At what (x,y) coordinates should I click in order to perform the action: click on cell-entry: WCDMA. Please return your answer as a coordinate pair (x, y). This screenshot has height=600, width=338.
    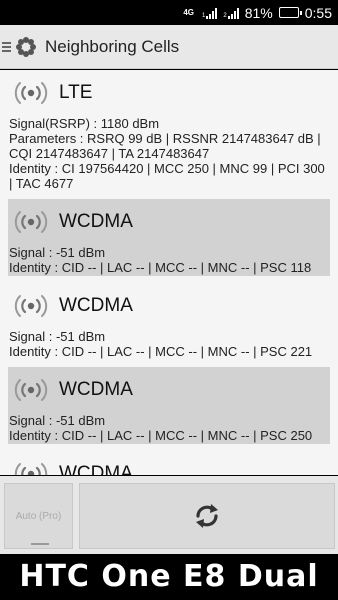
    Looking at the image, I should click on (169, 463).